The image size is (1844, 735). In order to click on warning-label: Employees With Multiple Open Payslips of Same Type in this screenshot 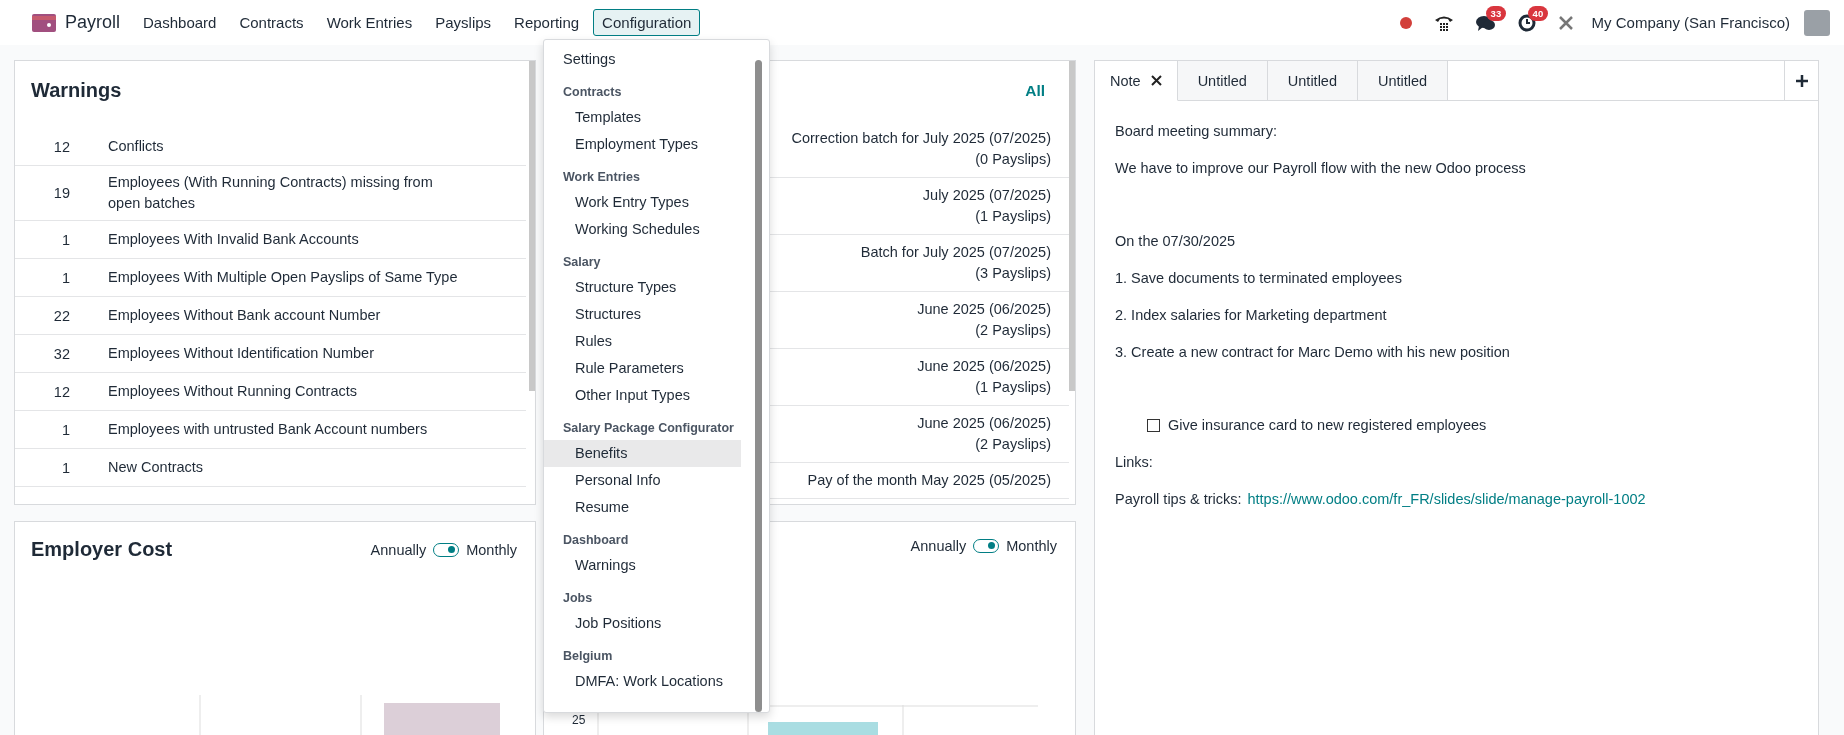, I will do `click(313, 277)`.